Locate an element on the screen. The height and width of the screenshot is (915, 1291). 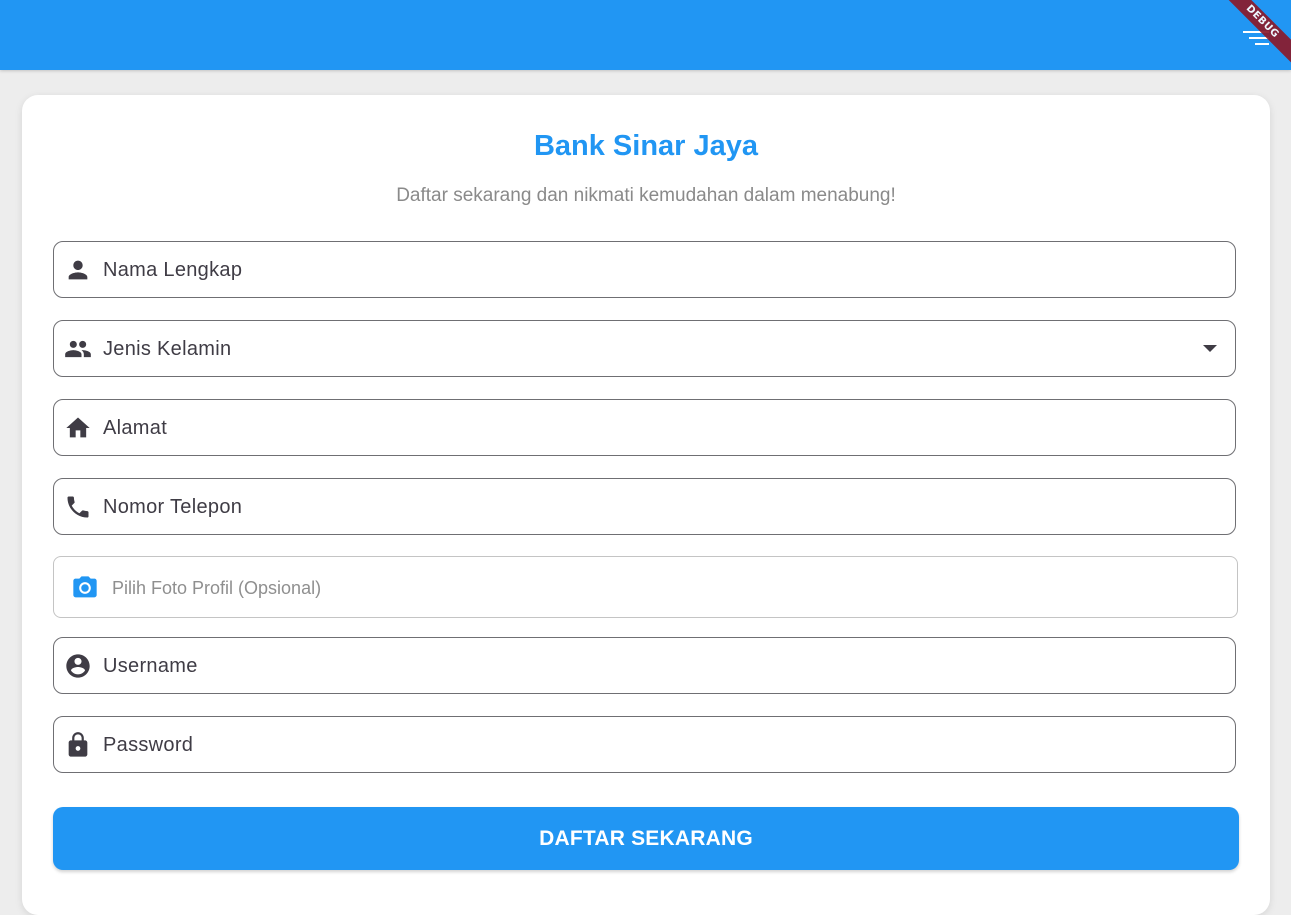
gender-label: Jenis Kelamin is located at coordinates (167, 349).